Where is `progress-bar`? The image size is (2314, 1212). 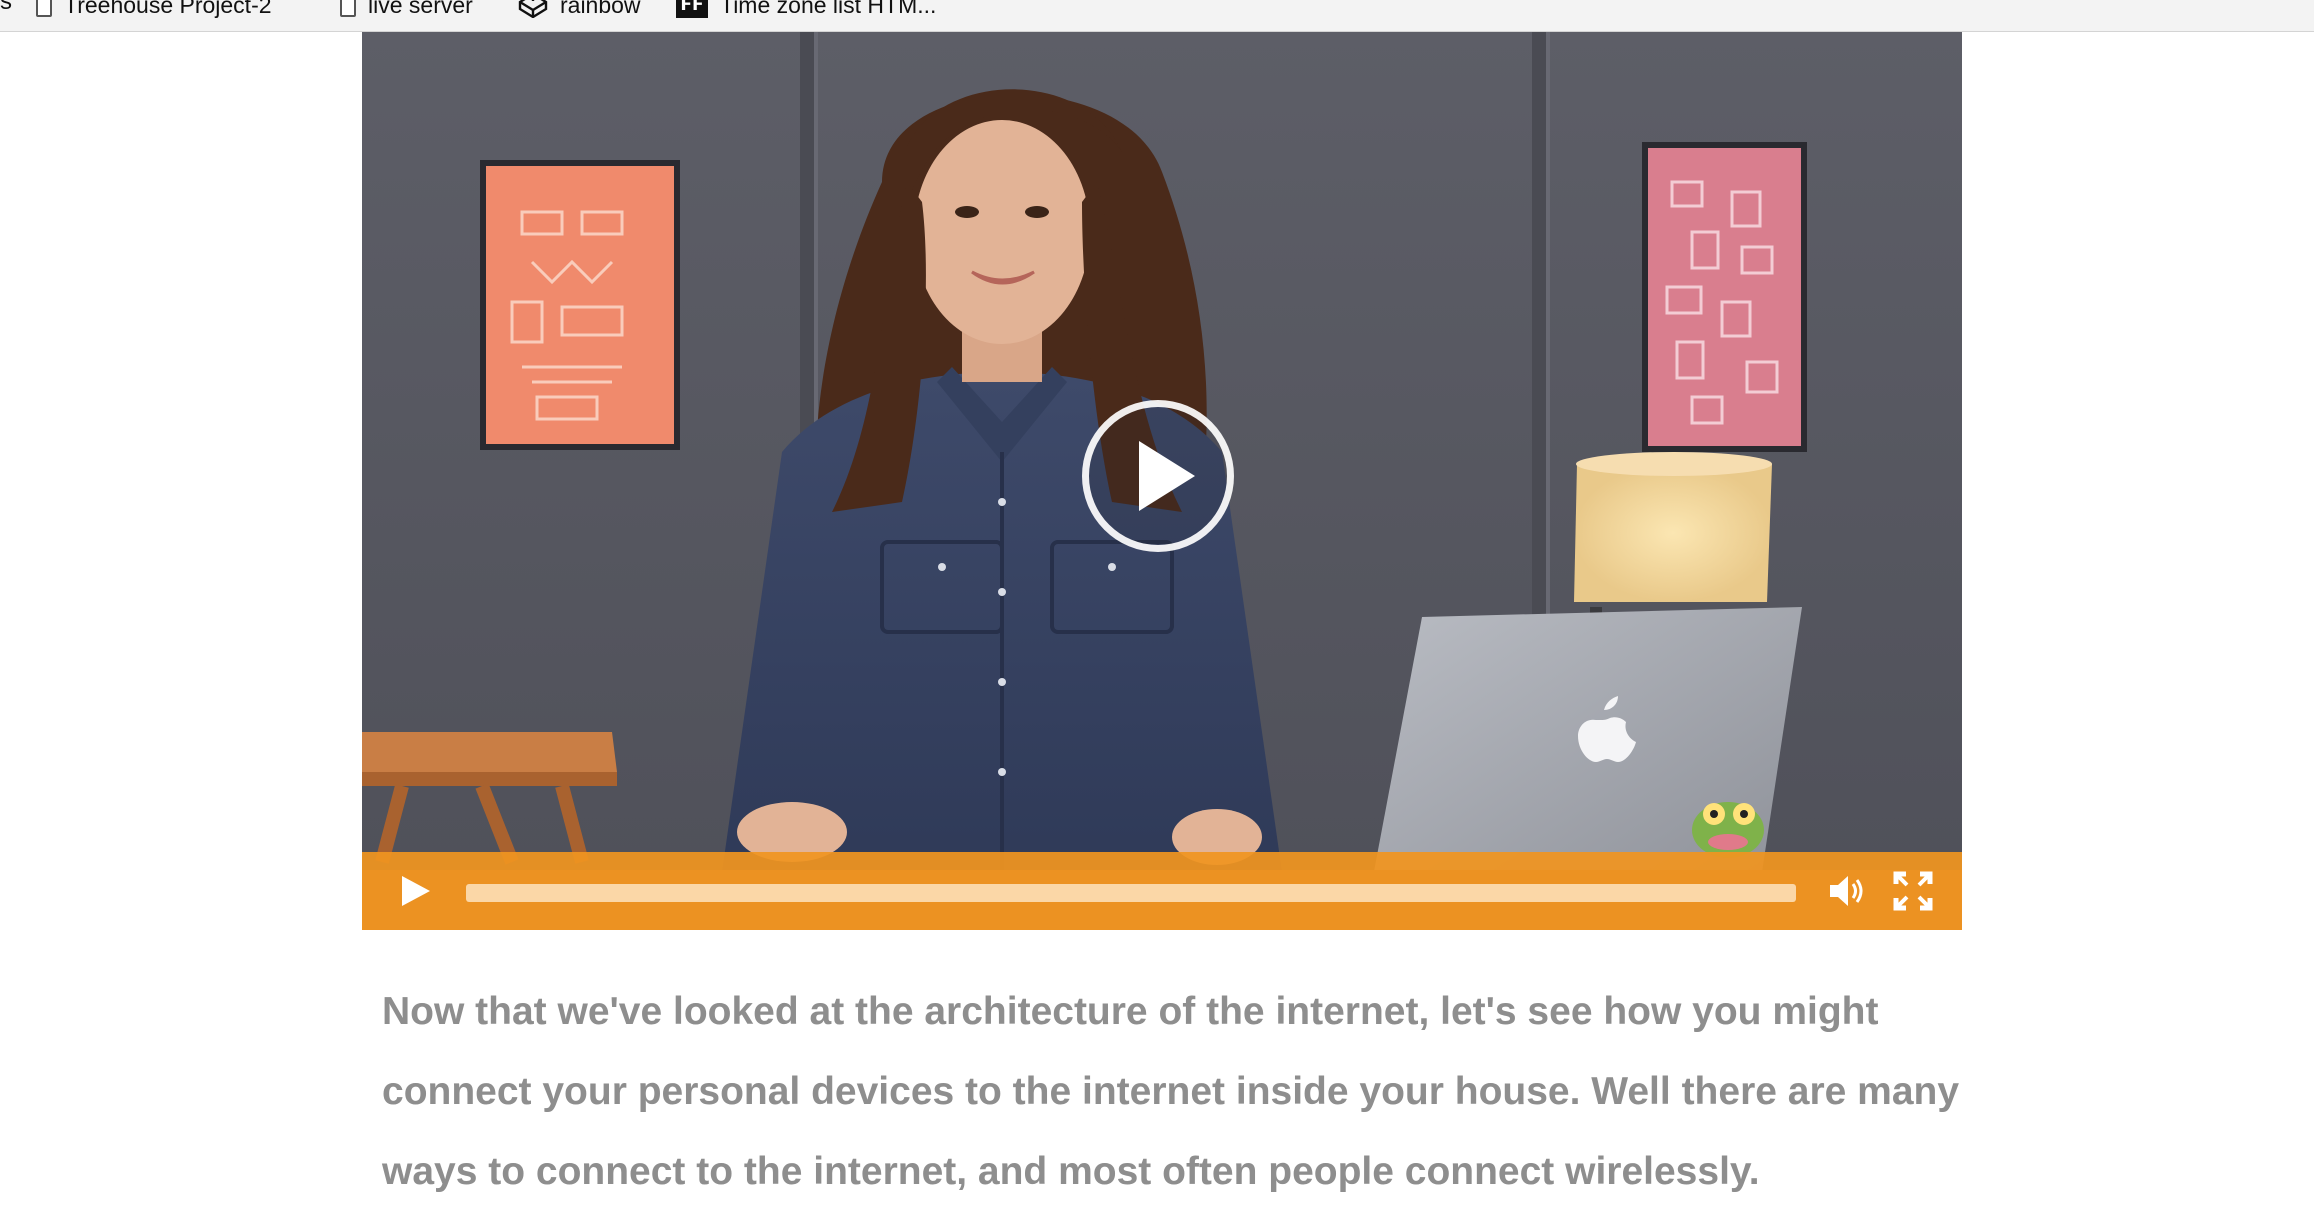
progress-bar is located at coordinates (1131, 893).